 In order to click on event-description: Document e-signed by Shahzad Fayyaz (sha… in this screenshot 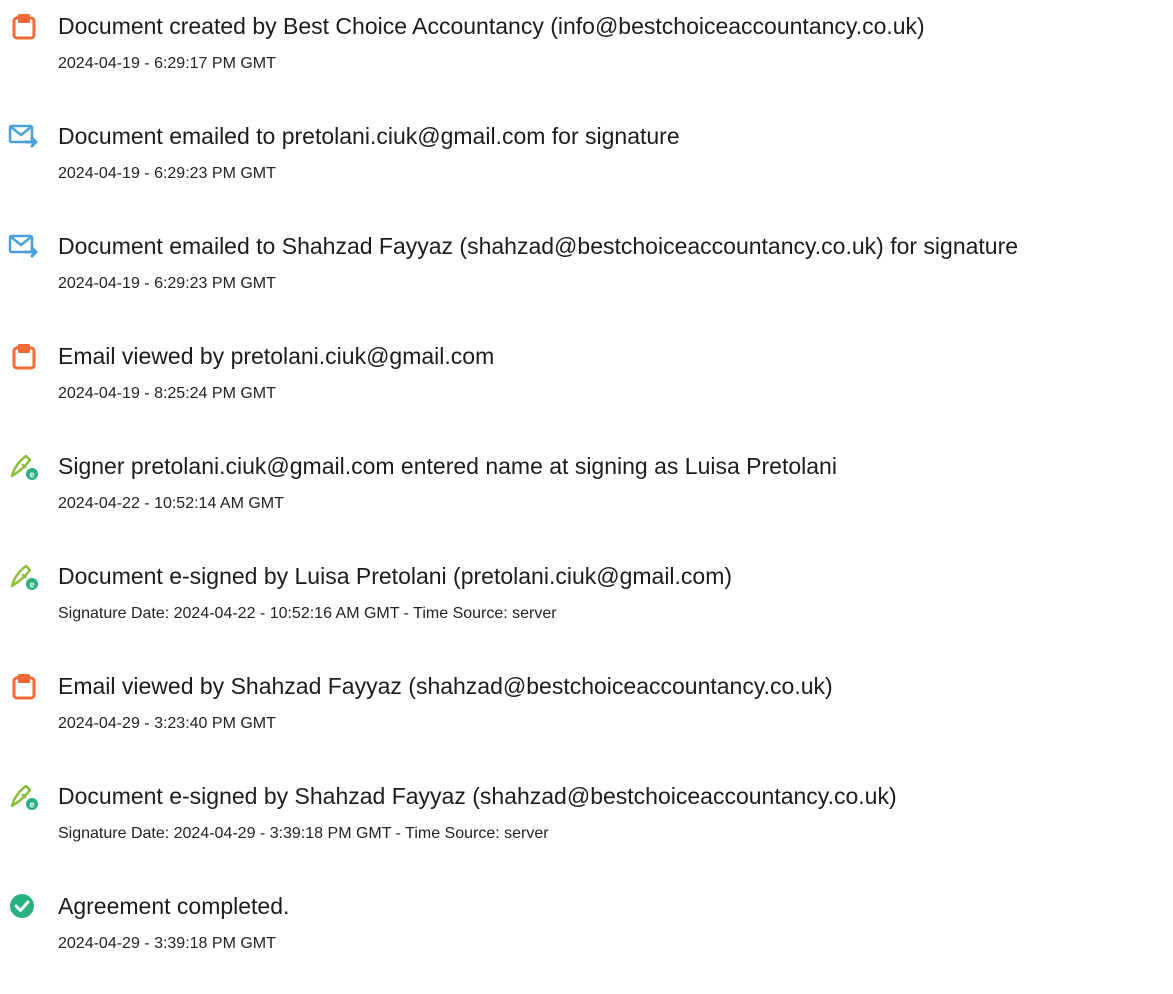, I will do `click(477, 796)`.